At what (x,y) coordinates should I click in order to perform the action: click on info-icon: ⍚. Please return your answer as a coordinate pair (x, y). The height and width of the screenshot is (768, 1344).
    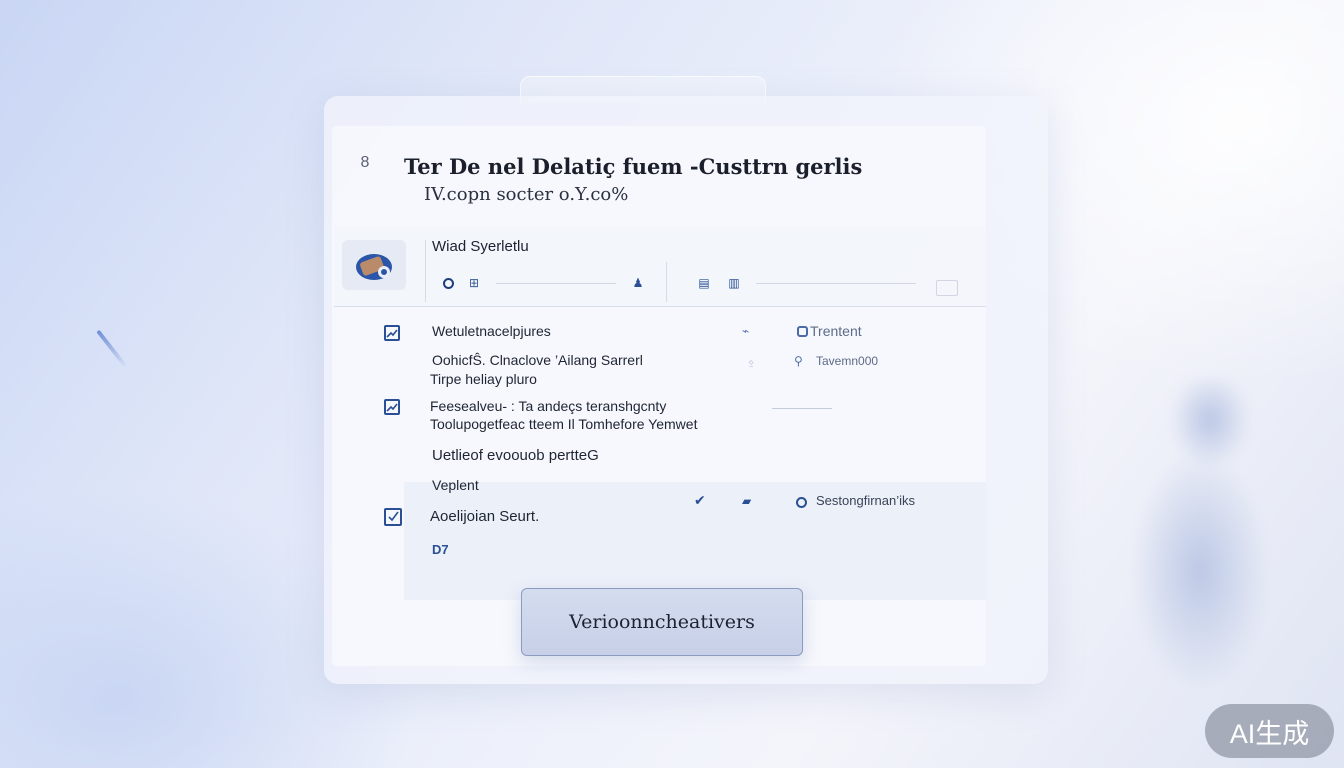
    Looking at the image, I should click on (752, 361).